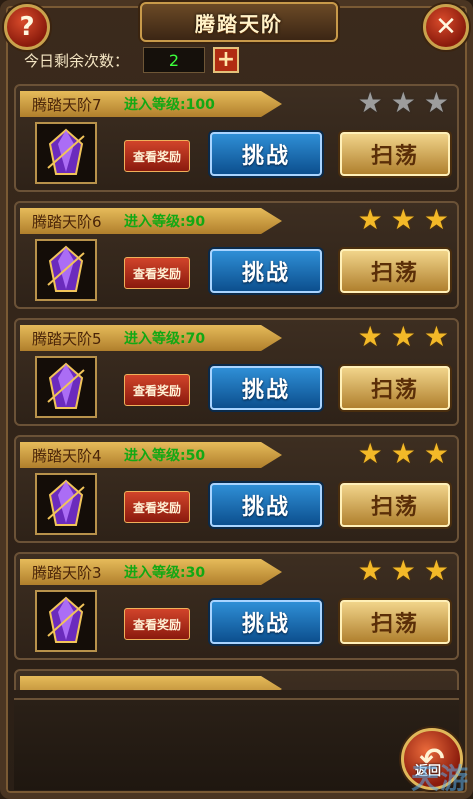 The height and width of the screenshot is (799, 473). I want to click on stage-card: 腾踏天阶7 进入等级:100 ★ ★ ★ 查看奖励 挑战 扫荡, so click(236, 138).